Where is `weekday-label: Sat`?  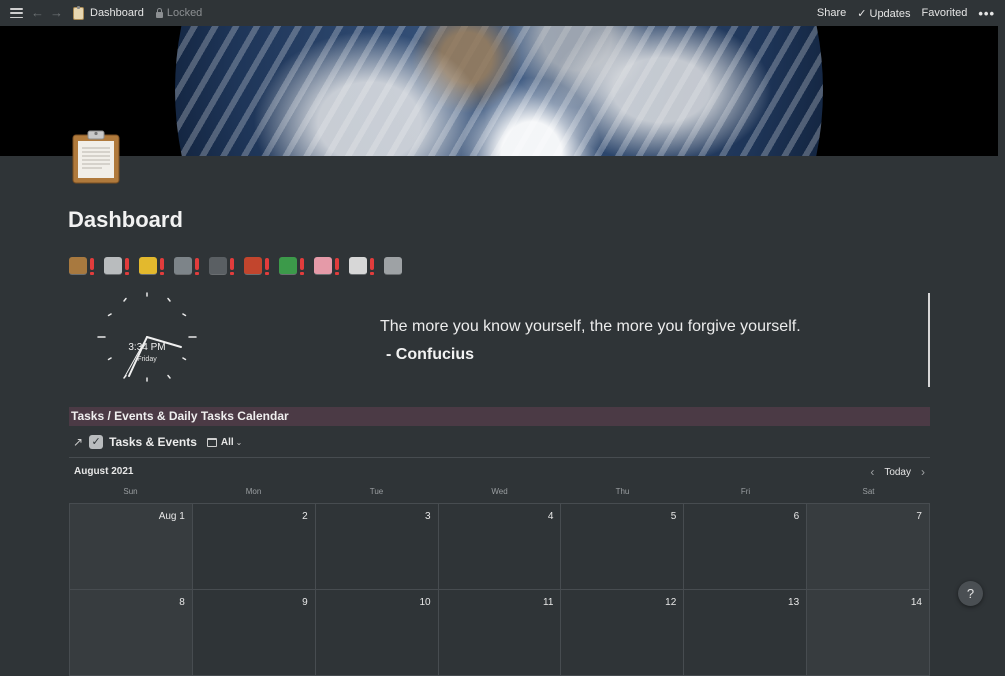
weekday-label: Sat is located at coordinates (868, 491).